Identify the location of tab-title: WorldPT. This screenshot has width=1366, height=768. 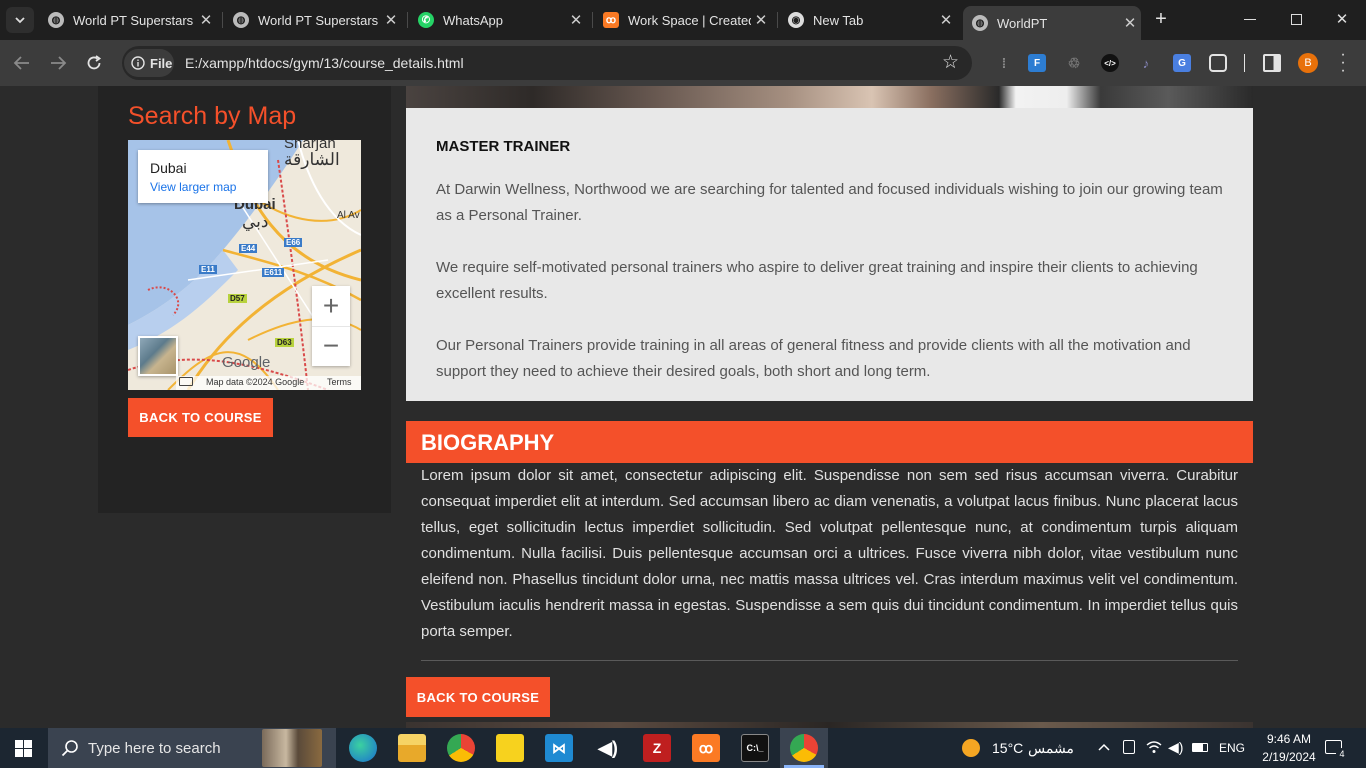
(1022, 23).